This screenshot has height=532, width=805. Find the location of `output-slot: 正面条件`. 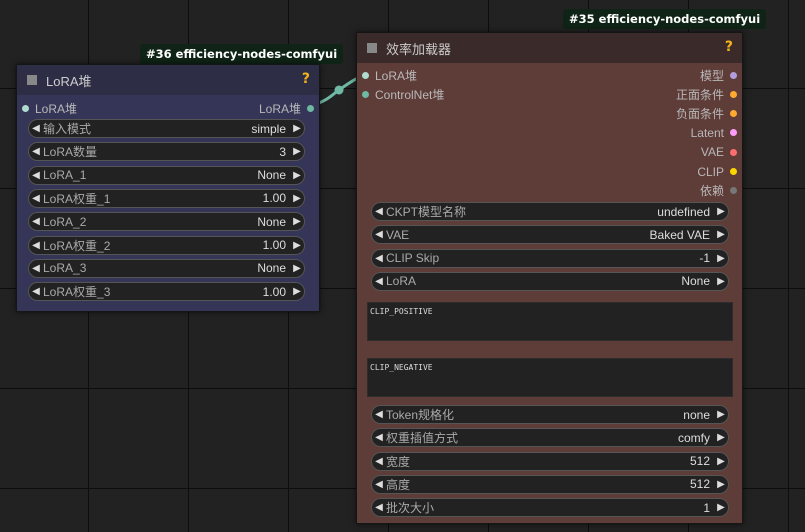

output-slot: 正面条件 is located at coordinates (706, 94).